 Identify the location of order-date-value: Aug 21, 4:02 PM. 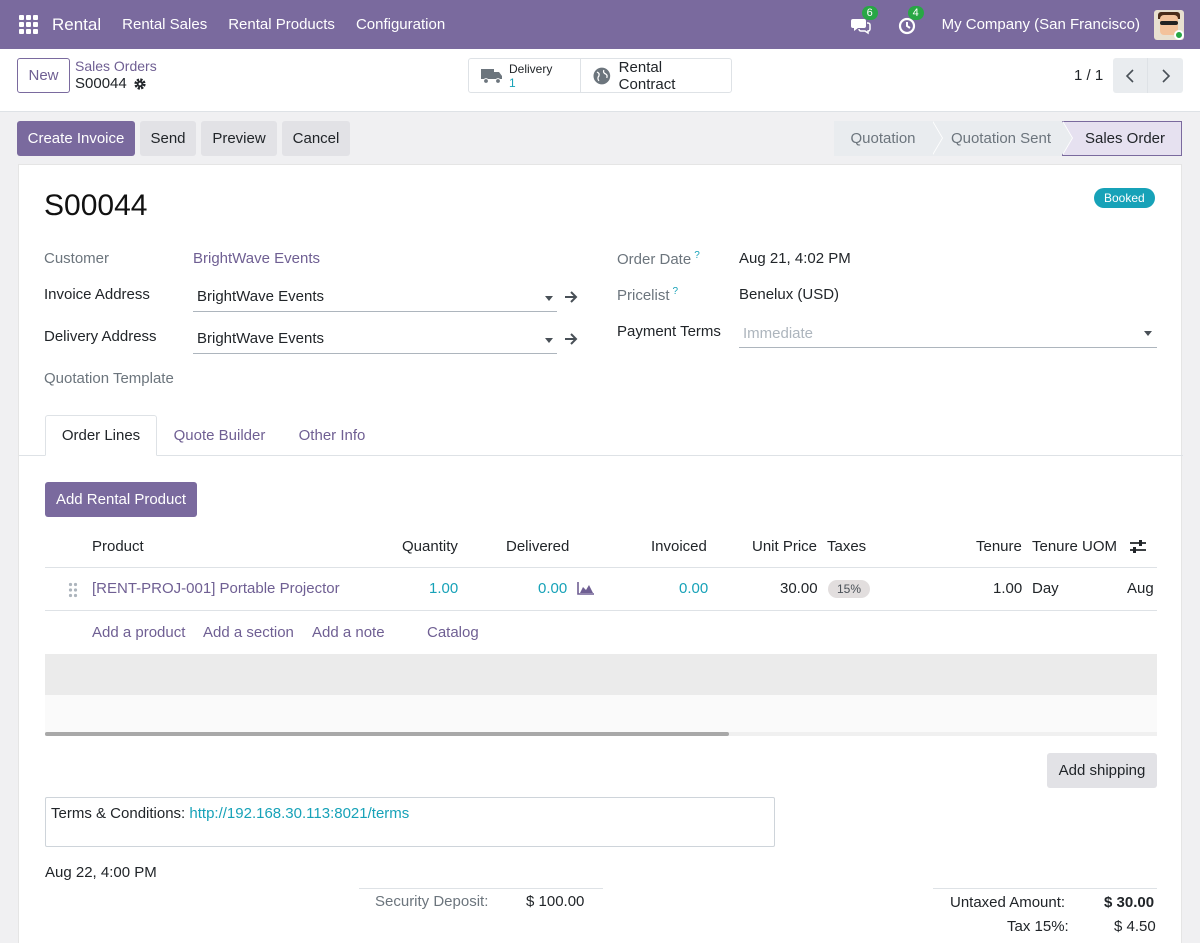
(795, 258).